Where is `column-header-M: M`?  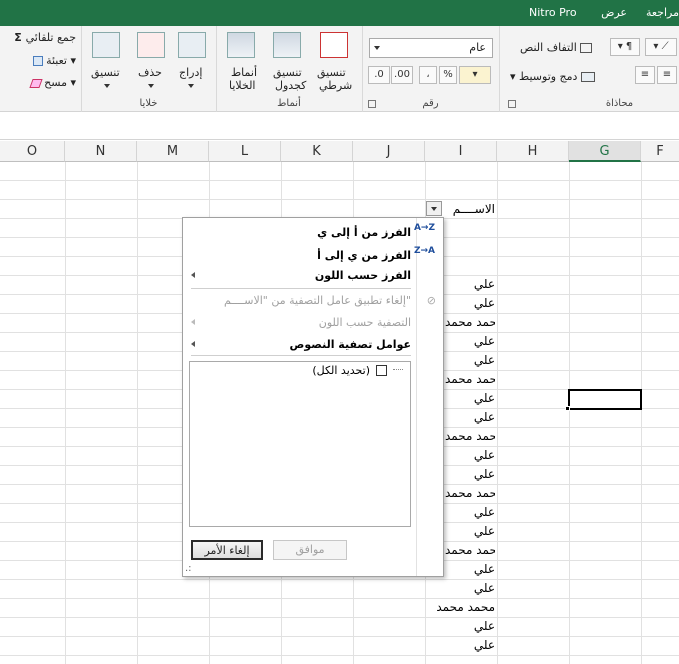 column-header-M: M is located at coordinates (173, 151).